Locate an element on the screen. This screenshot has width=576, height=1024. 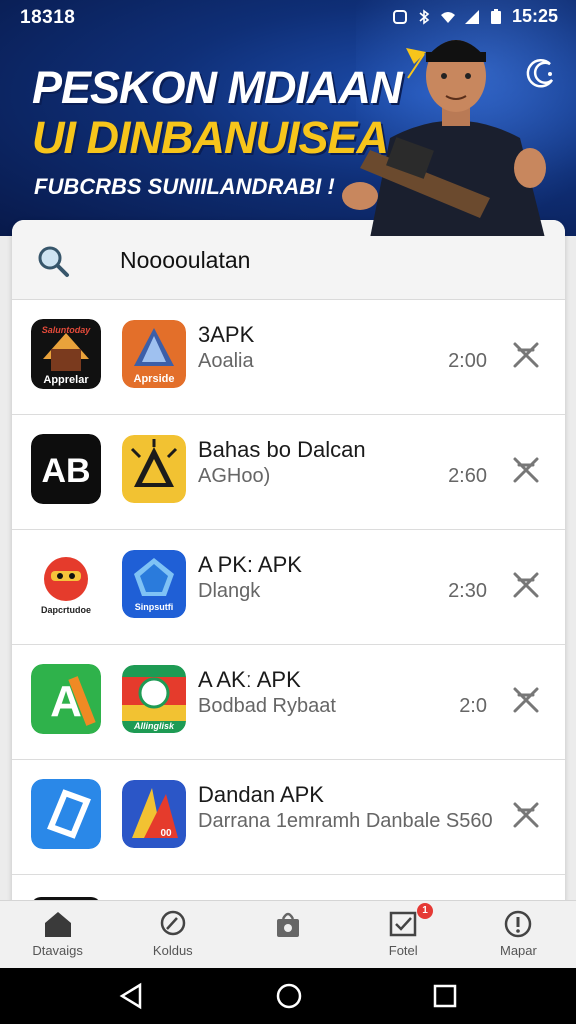
item-subtitle: Bodbad Rybaat is located at coordinates (267, 706).